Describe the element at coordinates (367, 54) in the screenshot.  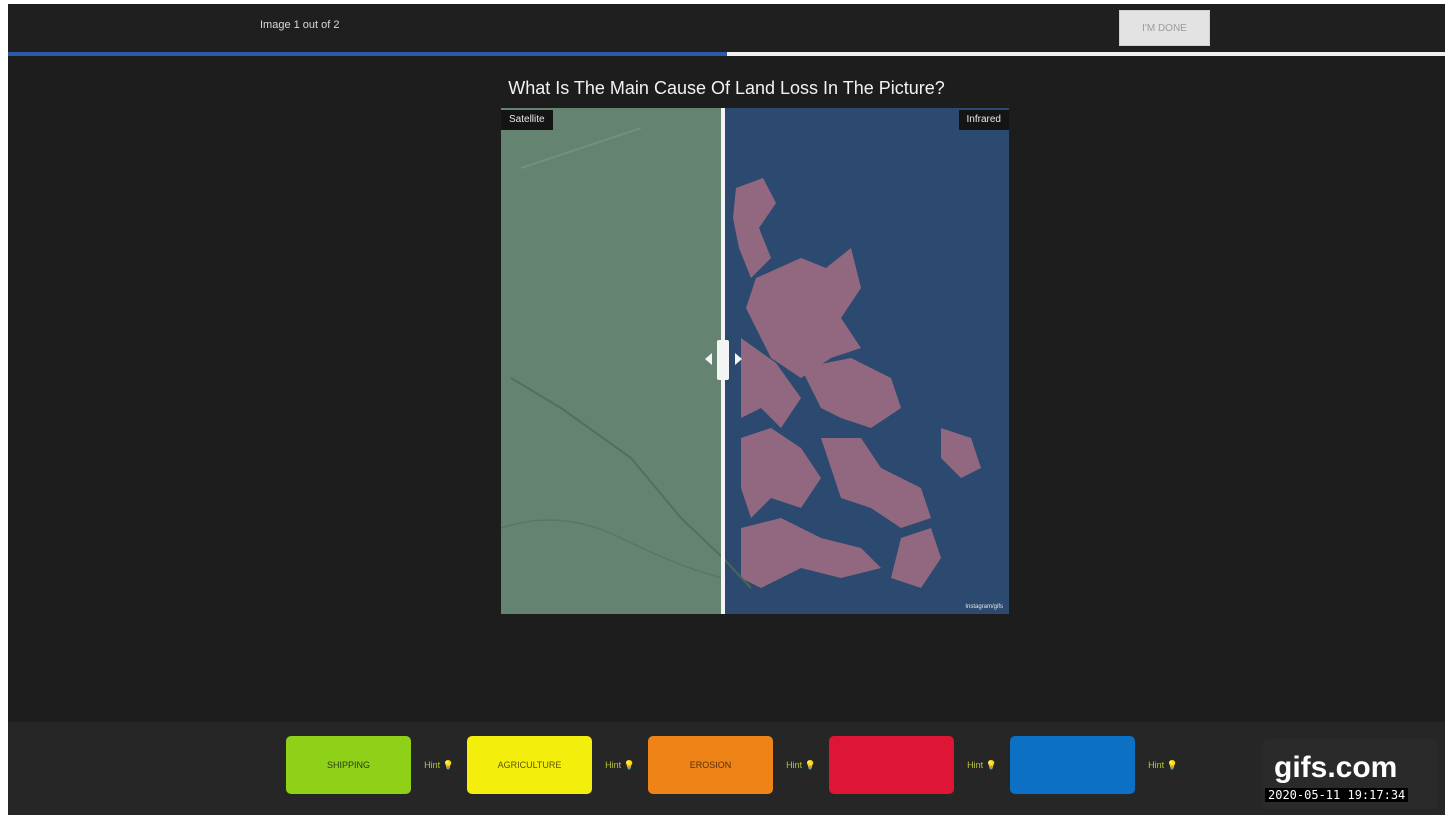
I see `progress-fill` at that location.